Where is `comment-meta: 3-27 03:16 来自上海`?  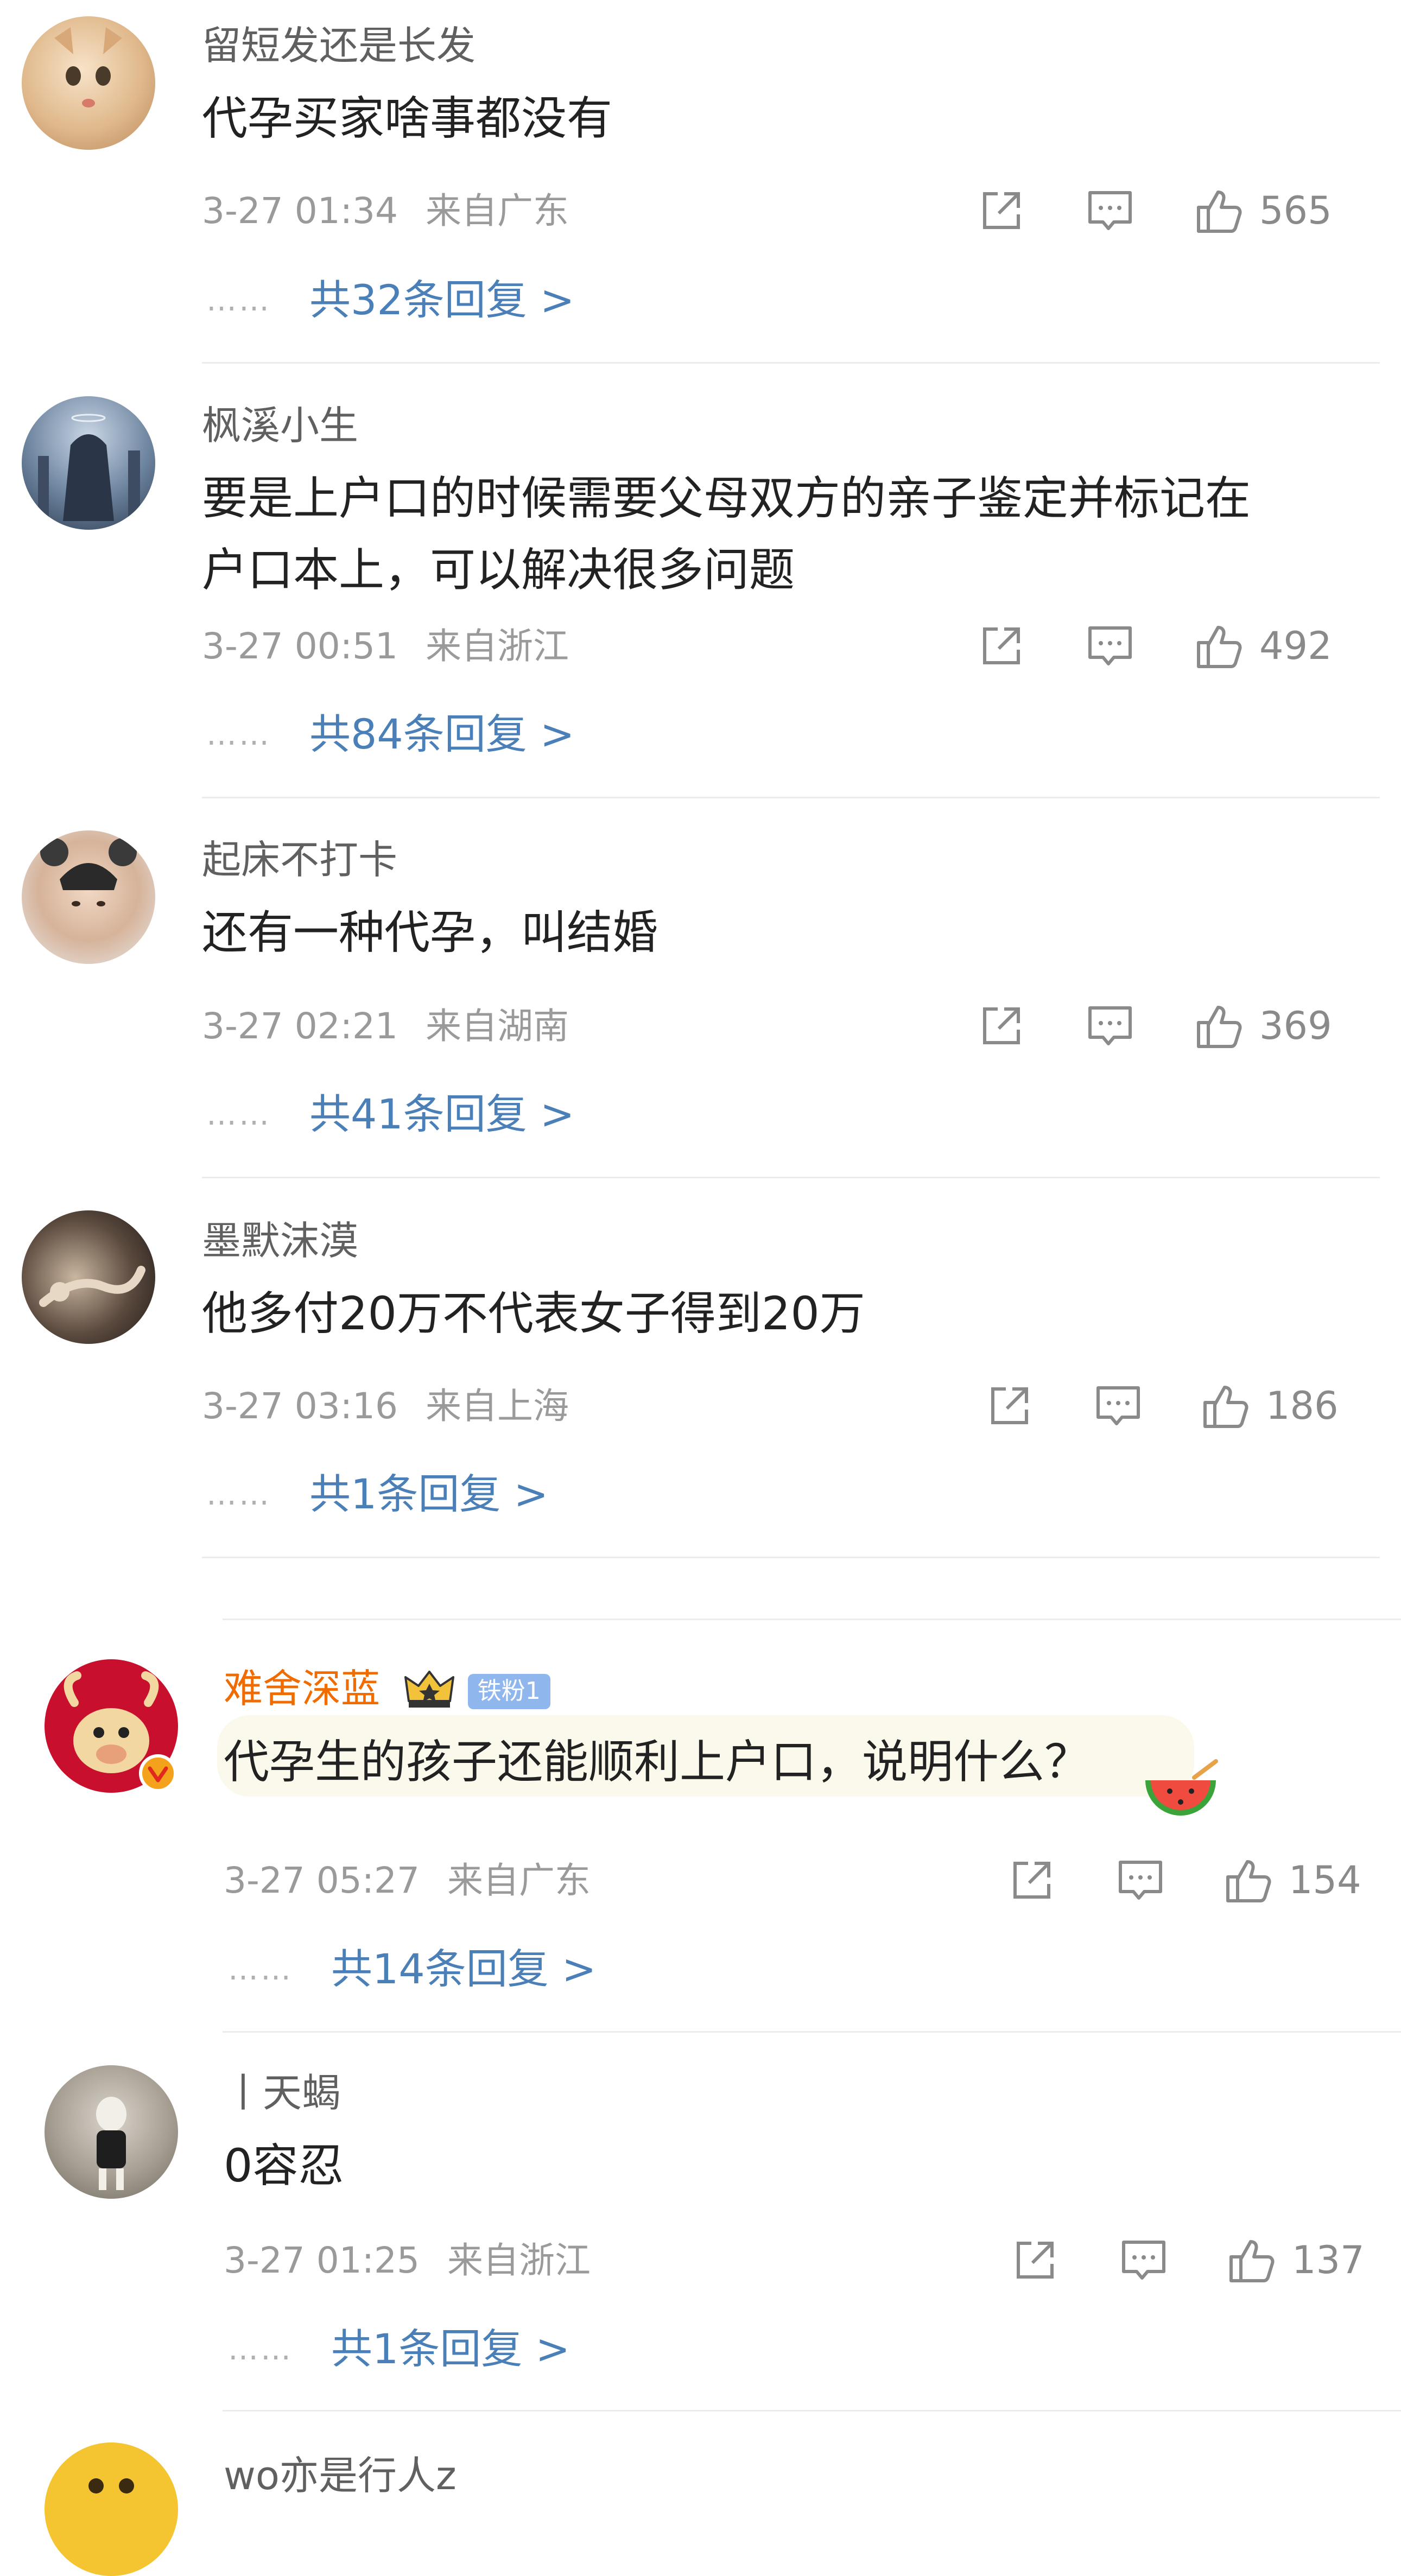 comment-meta: 3-27 03:16 来自上海 is located at coordinates (386, 1406).